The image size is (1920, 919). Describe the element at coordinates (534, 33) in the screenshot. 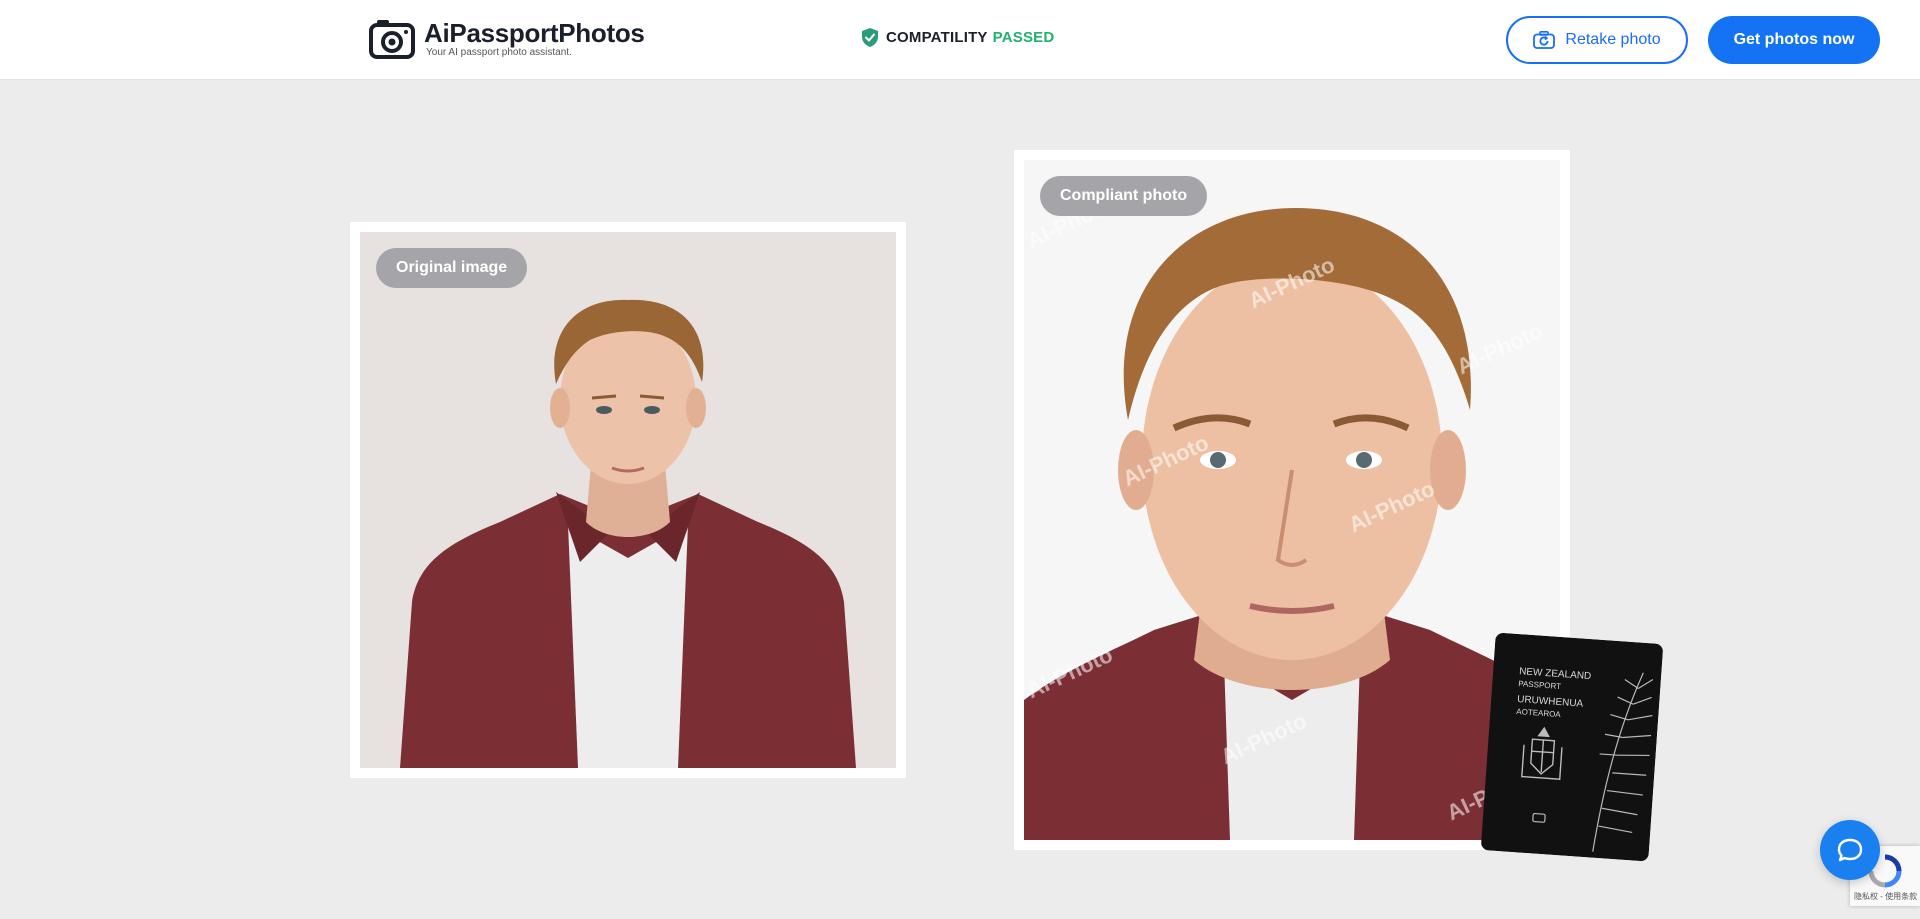

I see `brand-title: AiPassportPhotos` at that location.